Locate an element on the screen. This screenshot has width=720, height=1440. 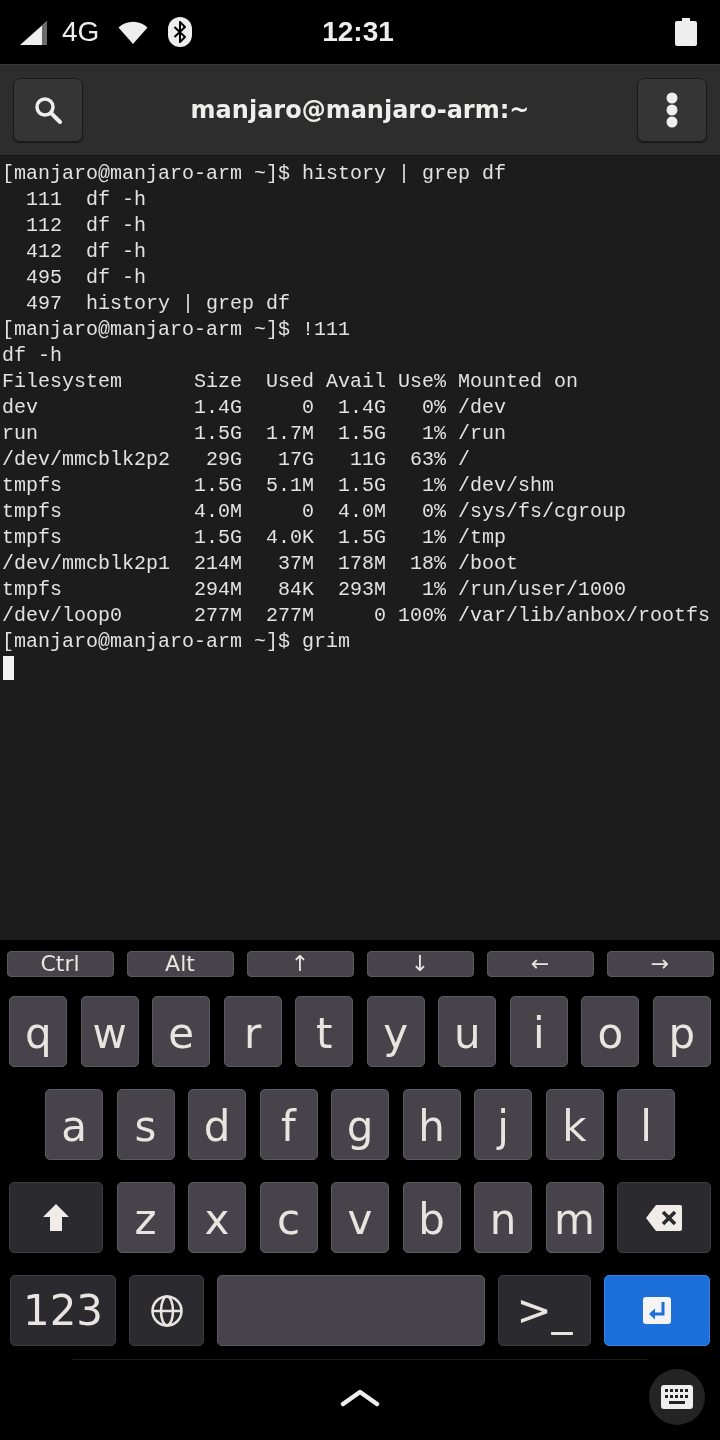
keyboard-icon is located at coordinates (677, 1397).